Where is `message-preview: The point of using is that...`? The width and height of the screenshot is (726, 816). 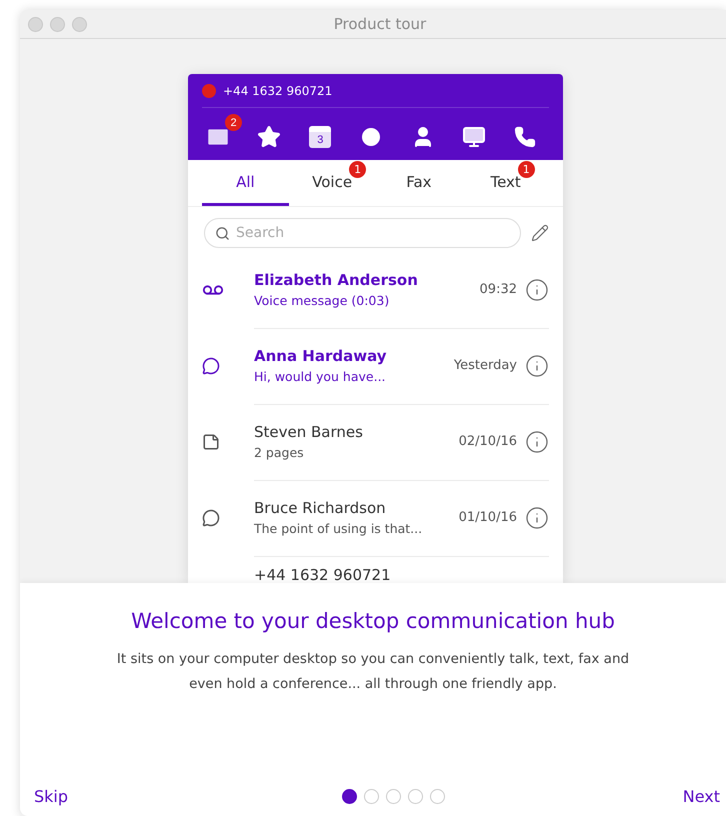 message-preview: The point of using is that... is located at coordinates (339, 528).